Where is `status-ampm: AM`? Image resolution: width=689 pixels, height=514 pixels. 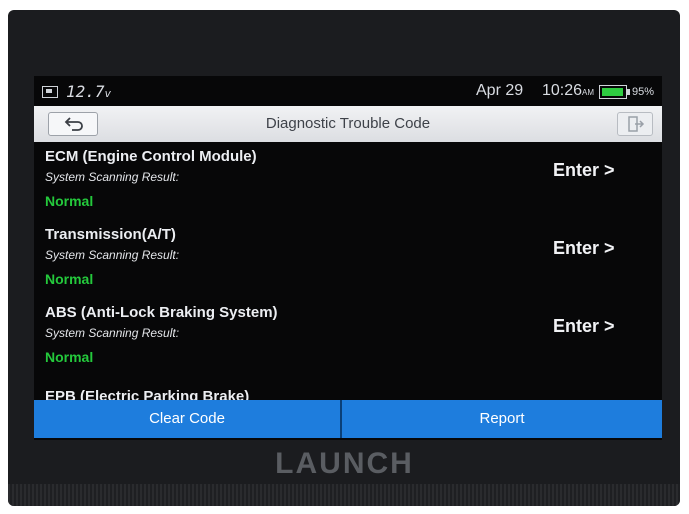 status-ampm: AM is located at coordinates (588, 92).